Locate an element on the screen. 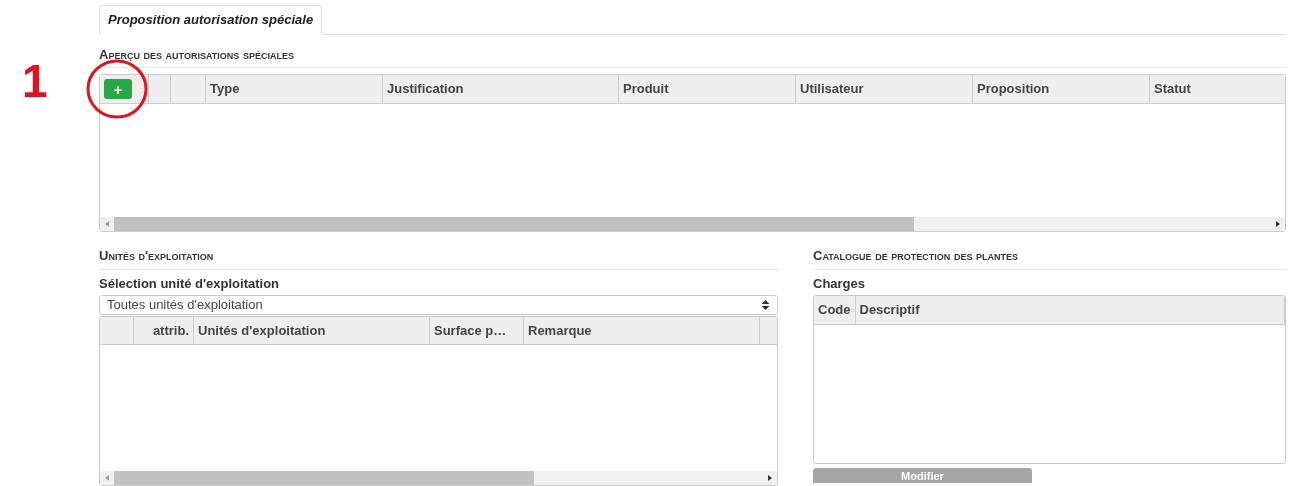 This screenshot has width=1289, height=486. column-header: Descriptif is located at coordinates (1070, 310).